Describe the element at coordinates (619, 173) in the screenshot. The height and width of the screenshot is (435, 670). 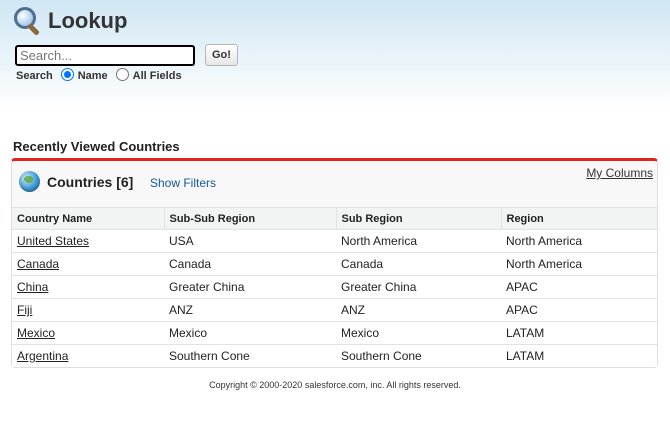
I see `my-columns-link: My Columns` at that location.